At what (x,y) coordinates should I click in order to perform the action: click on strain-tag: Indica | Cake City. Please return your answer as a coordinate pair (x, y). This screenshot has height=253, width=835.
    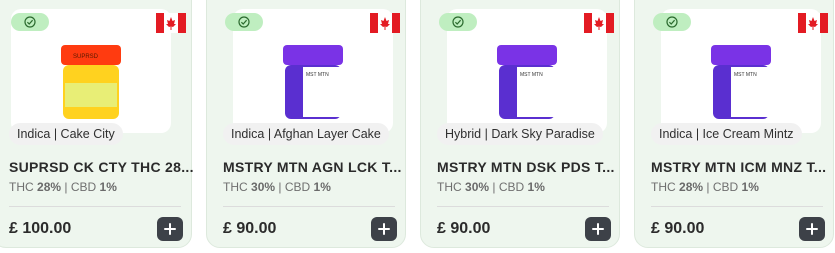
    Looking at the image, I should click on (66, 134).